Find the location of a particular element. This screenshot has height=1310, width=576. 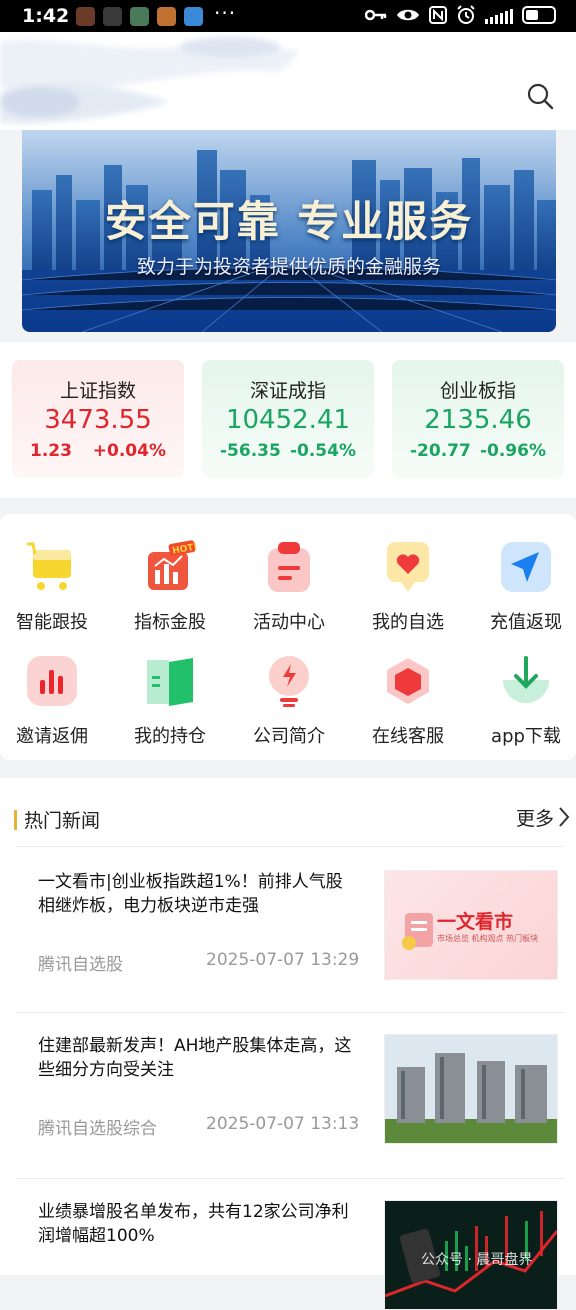

menu-item-app-download: app下载 is located at coordinates (521, 701).